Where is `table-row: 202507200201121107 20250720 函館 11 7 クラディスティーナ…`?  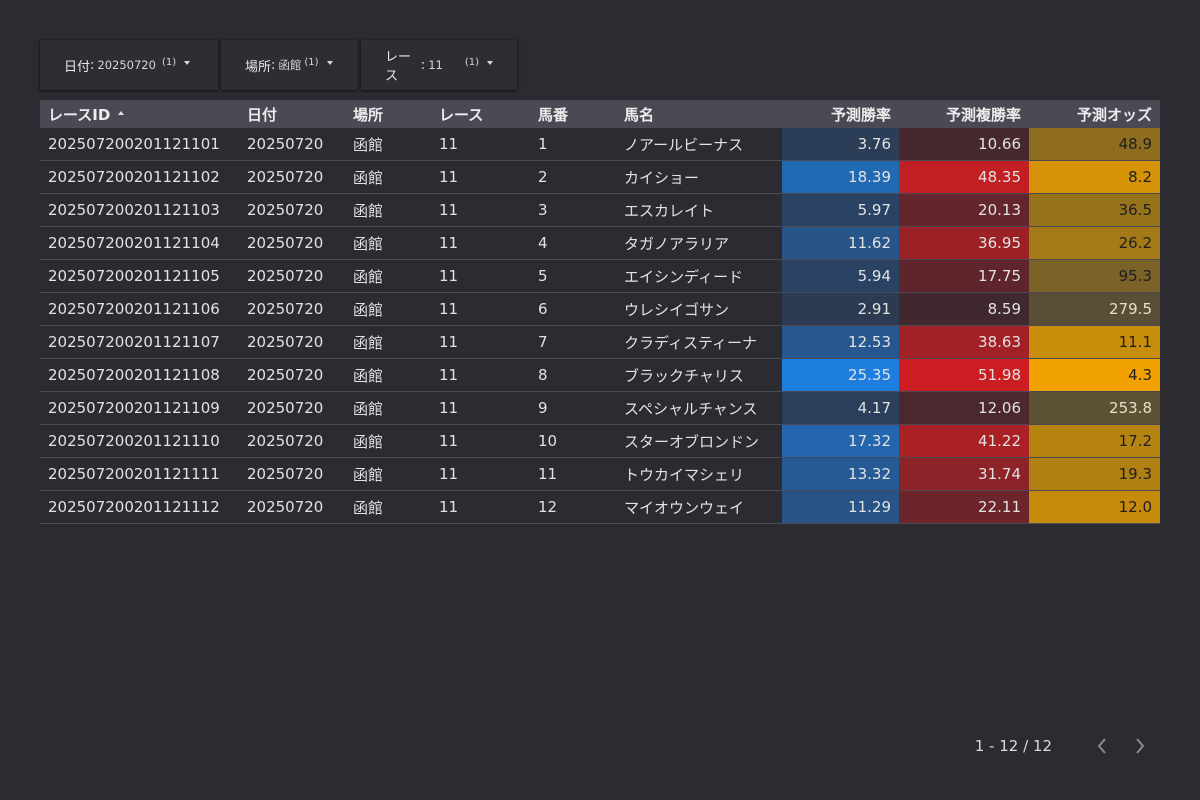
table-row: 202507200201121107 20250720 函館 11 7 クラディスティーナ… is located at coordinates (600, 342).